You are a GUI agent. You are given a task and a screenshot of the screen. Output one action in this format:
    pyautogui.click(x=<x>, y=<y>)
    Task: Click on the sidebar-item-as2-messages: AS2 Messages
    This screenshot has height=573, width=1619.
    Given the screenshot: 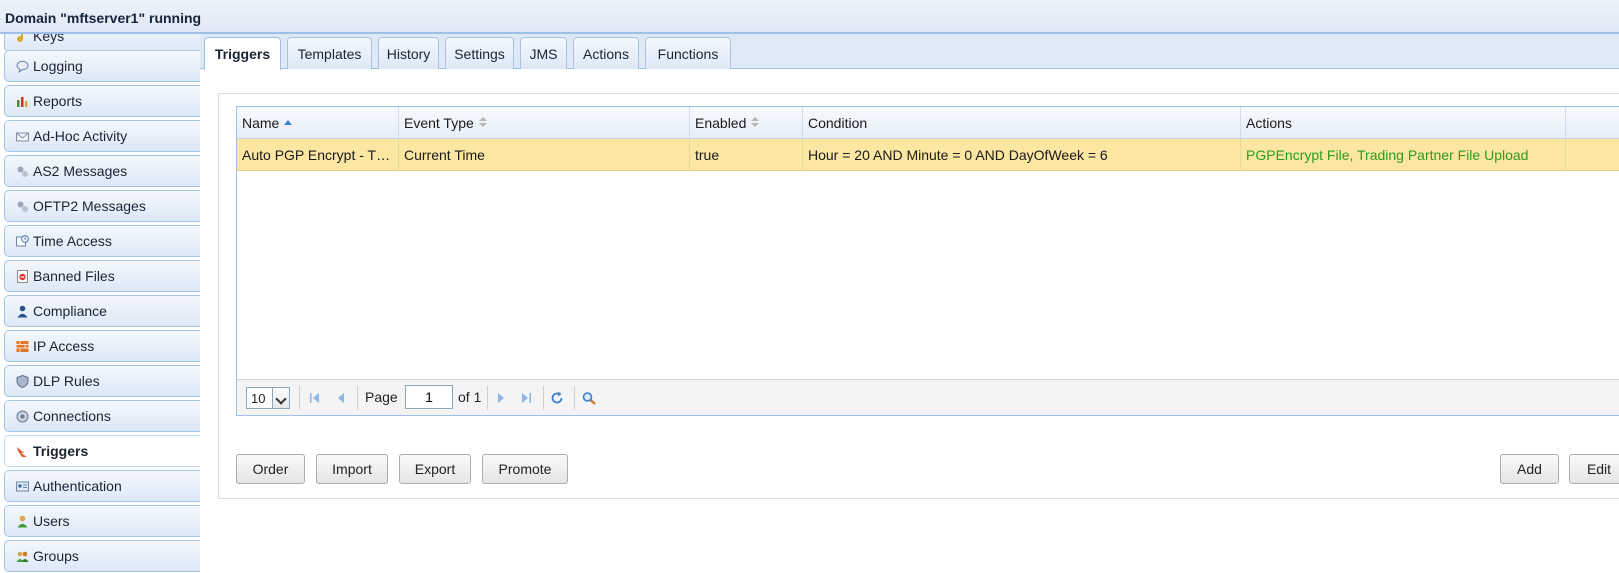 What is the action you would take?
    pyautogui.click(x=102, y=171)
    